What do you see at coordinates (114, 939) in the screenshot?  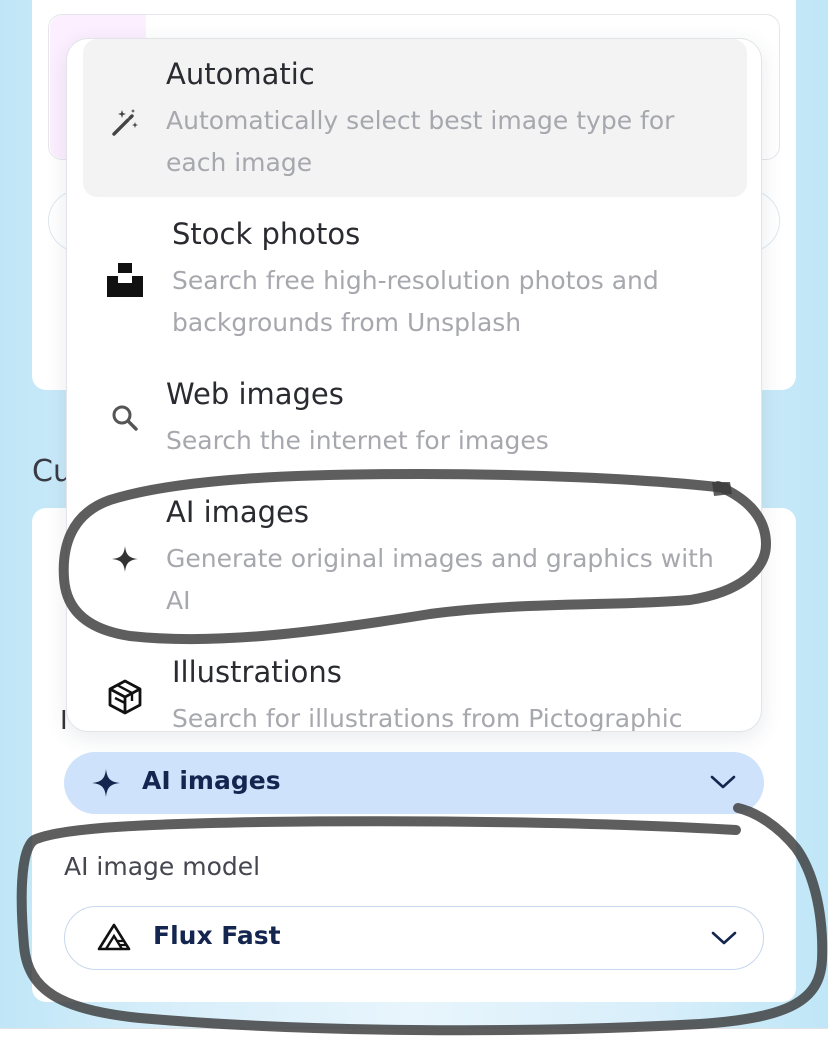 I see `flux-logo-icon` at bounding box center [114, 939].